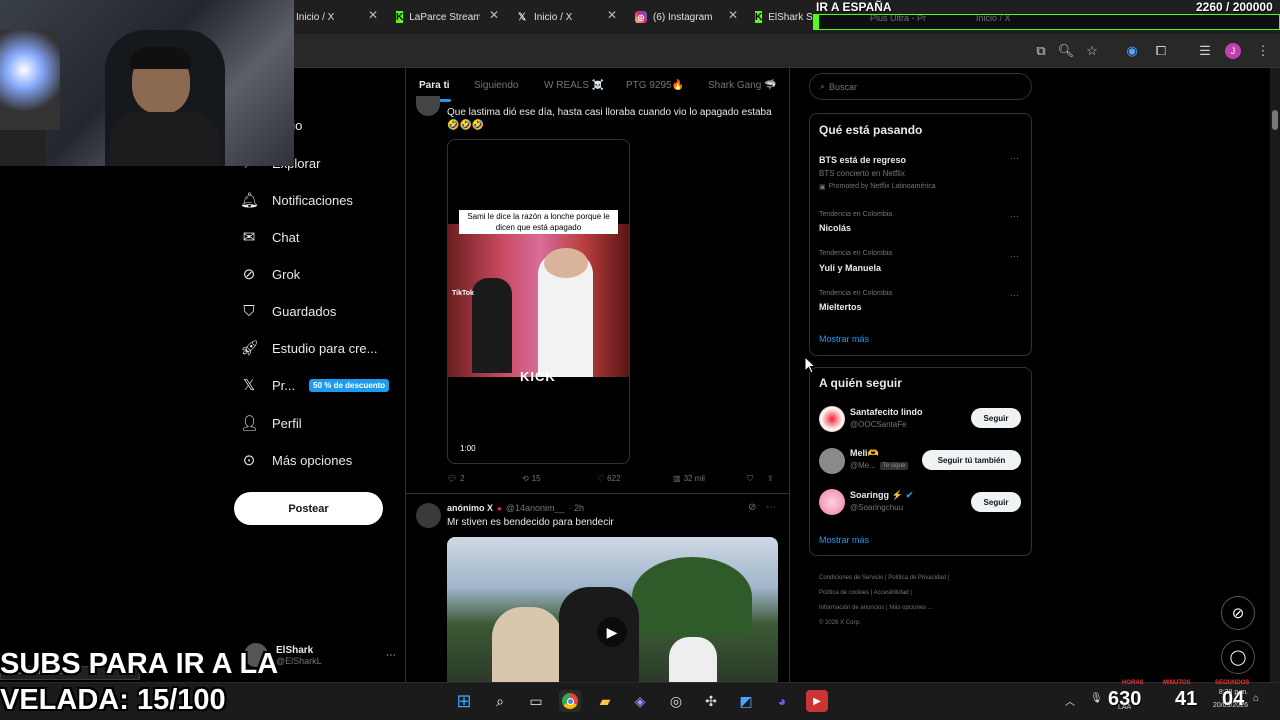 Image resolution: width=1280 pixels, height=720 pixels. I want to click on browser-tab: K ElShark Stream, so click(784, 17).